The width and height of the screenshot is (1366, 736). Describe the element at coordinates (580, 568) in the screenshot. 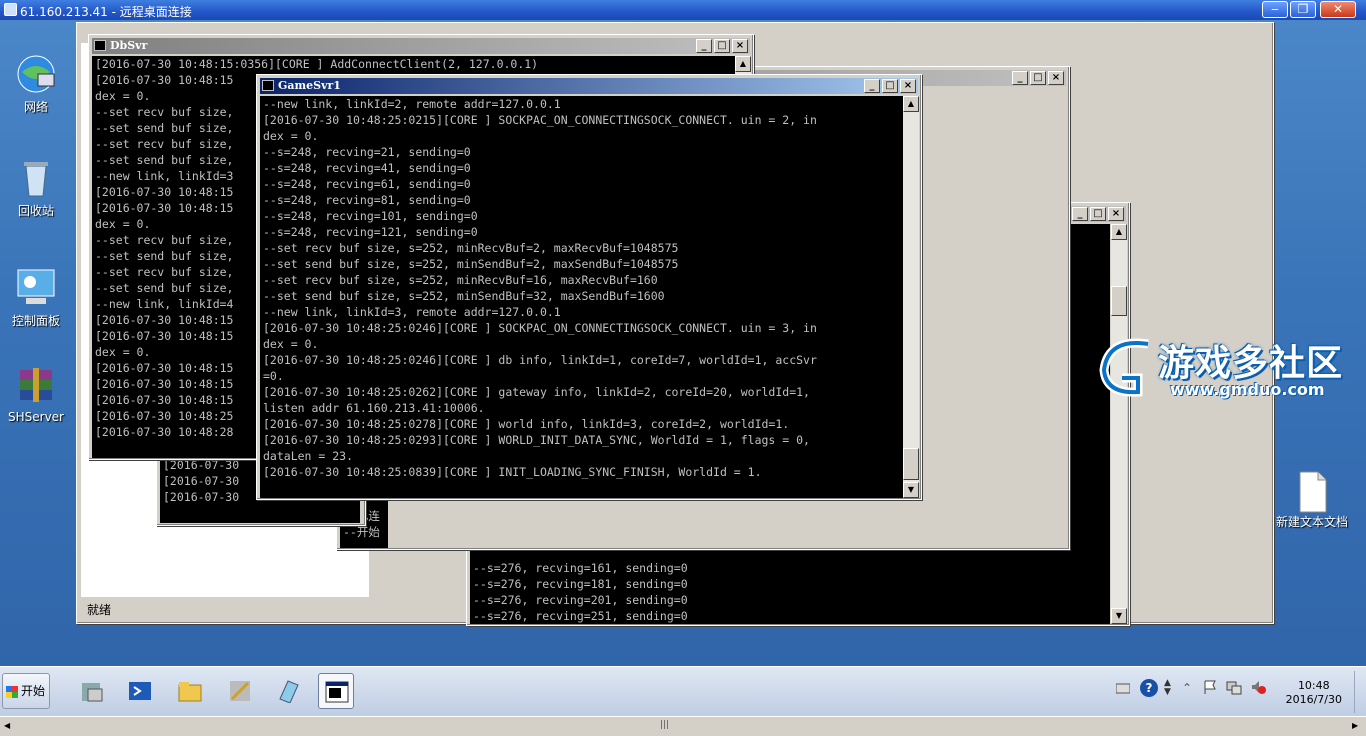

I see `console-line: --s=276, recving=161, sending=0` at that location.